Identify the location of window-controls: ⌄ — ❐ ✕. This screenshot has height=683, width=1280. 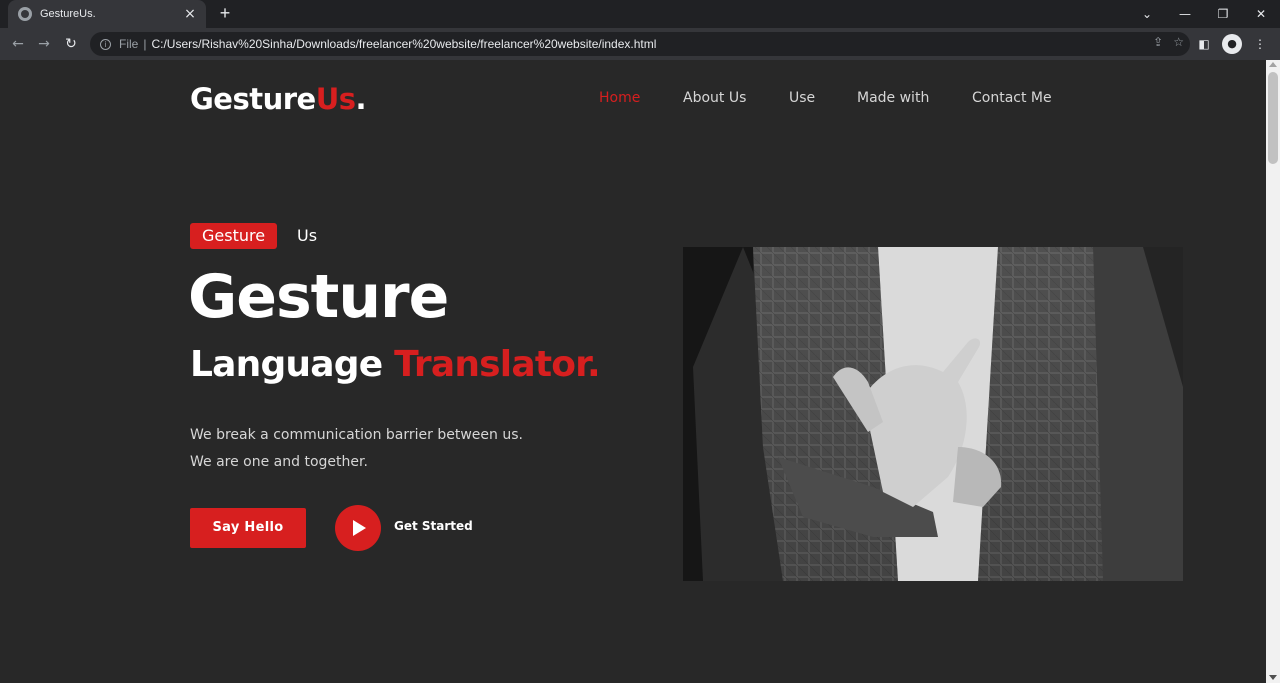
(1204, 14).